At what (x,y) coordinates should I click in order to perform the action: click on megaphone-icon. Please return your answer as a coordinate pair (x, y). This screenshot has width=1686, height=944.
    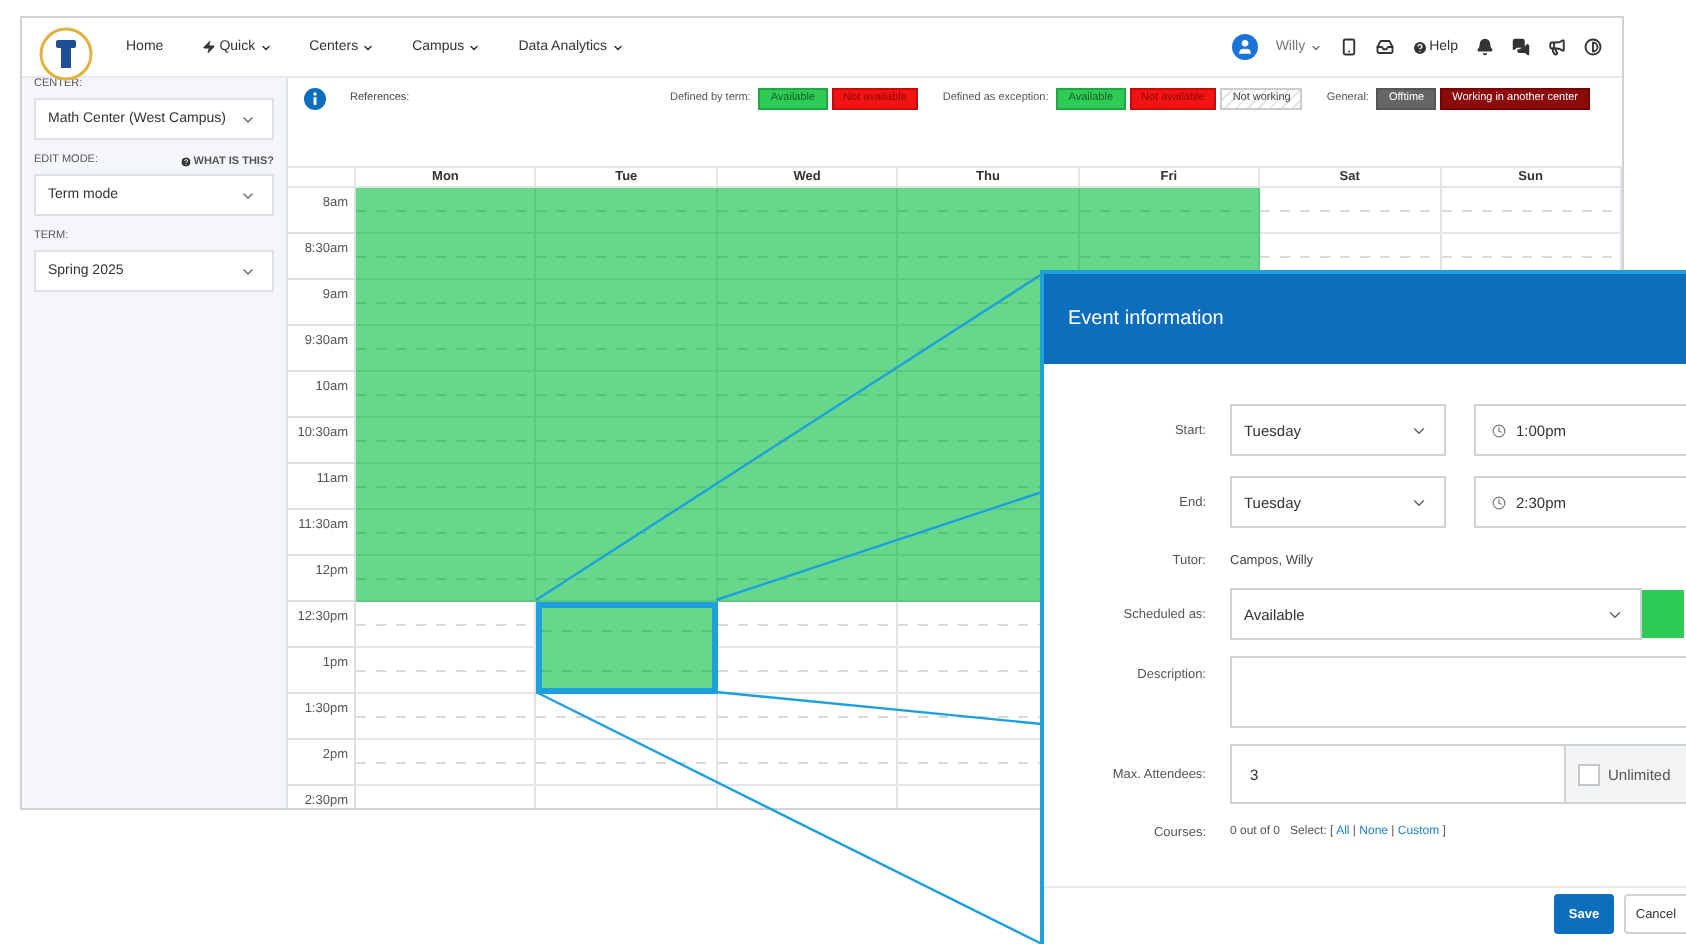
    Looking at the image, I should click on (1557, 47).